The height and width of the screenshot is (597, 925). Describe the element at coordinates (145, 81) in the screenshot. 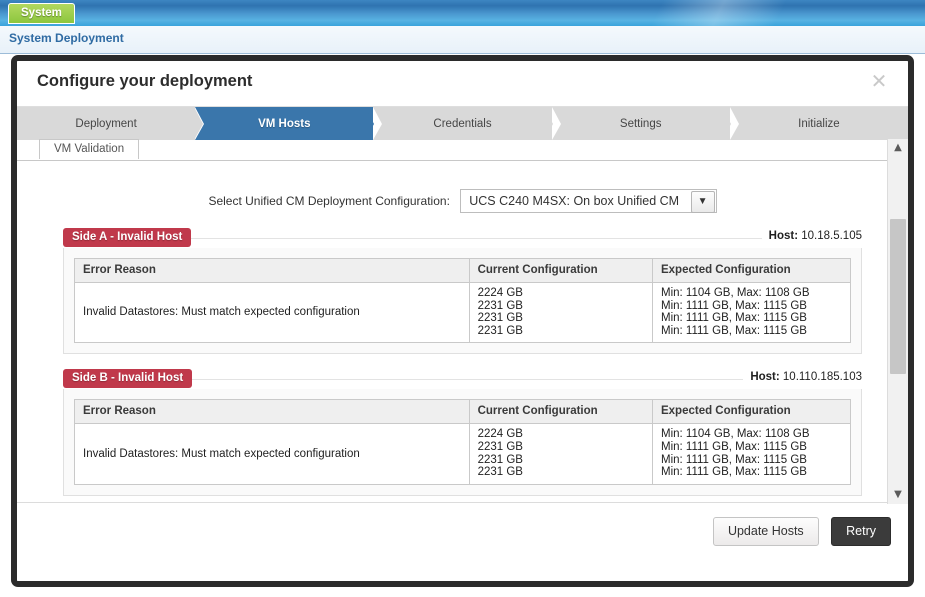

I see `page-title: Configure your deployment` at that location.